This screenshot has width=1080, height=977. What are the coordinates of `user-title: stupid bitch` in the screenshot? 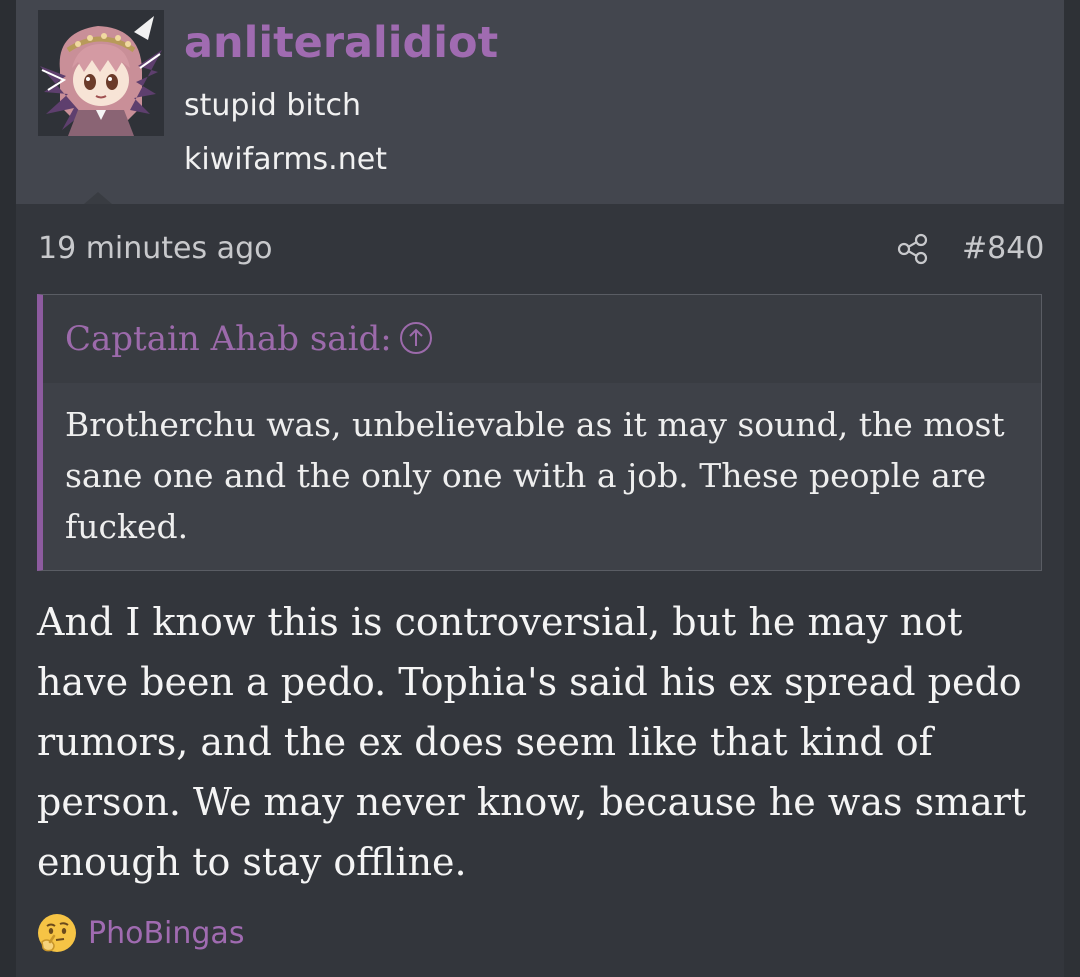 It's located at (273, 105).